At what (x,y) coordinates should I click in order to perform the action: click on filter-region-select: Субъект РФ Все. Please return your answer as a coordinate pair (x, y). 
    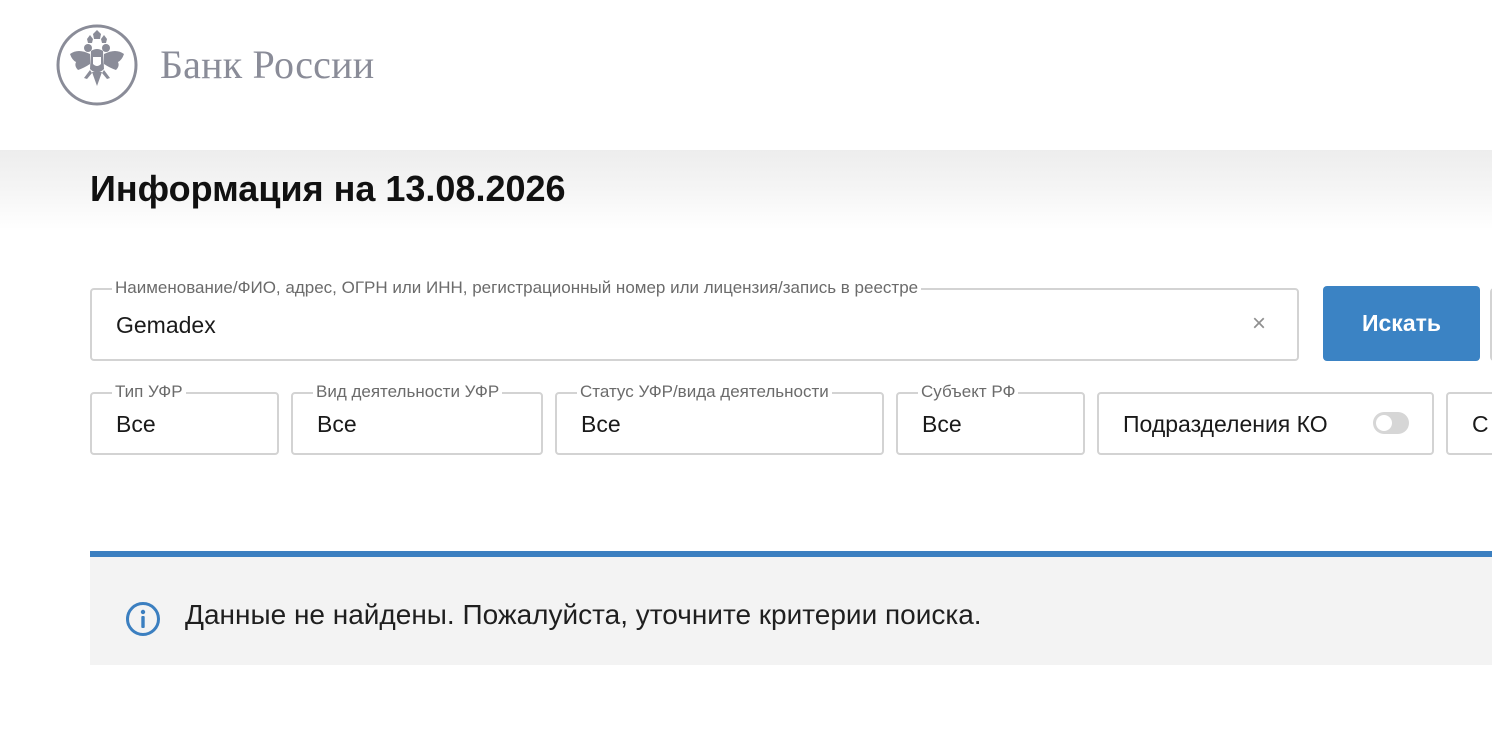
    Looking at the image, I should click on (990, 418).